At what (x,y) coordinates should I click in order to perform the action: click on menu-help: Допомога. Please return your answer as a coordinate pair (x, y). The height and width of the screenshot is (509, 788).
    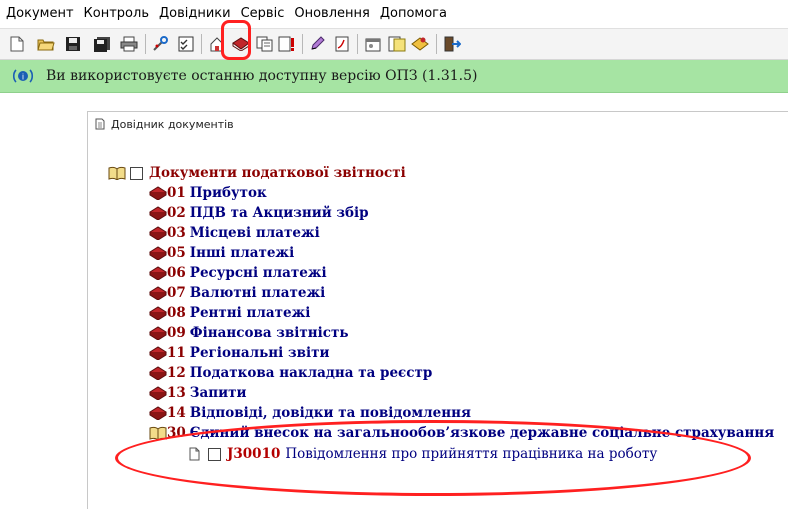
    Looking at the image, I should click on (412, 14).